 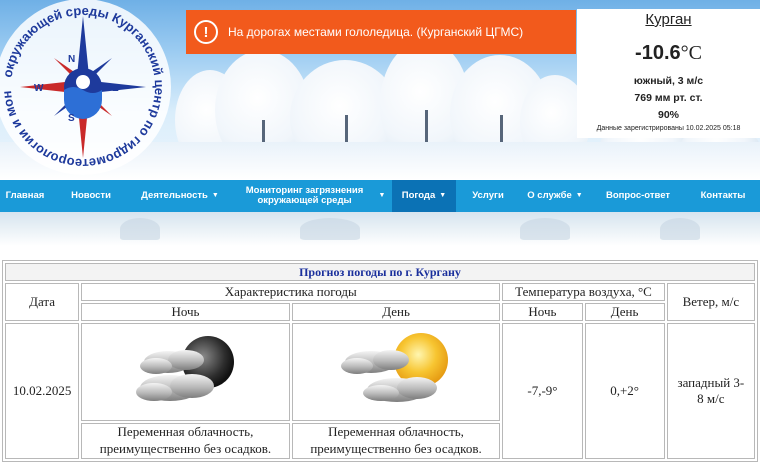 I want to click on nav-item-contacts: Контакты, so click(x=723, y=196).